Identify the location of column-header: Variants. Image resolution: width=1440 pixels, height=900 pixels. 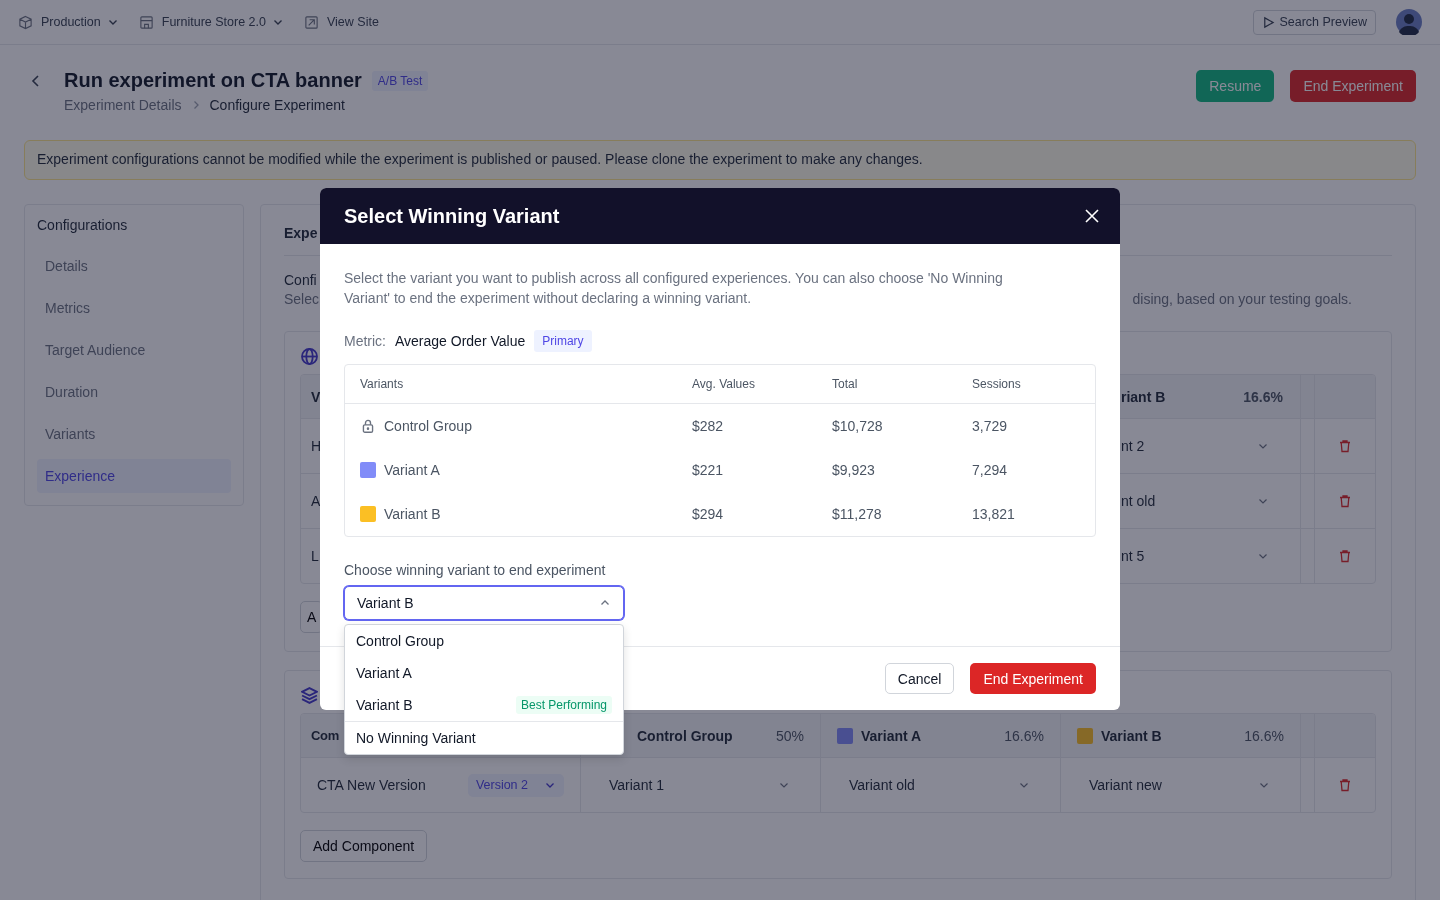
(382, 384).